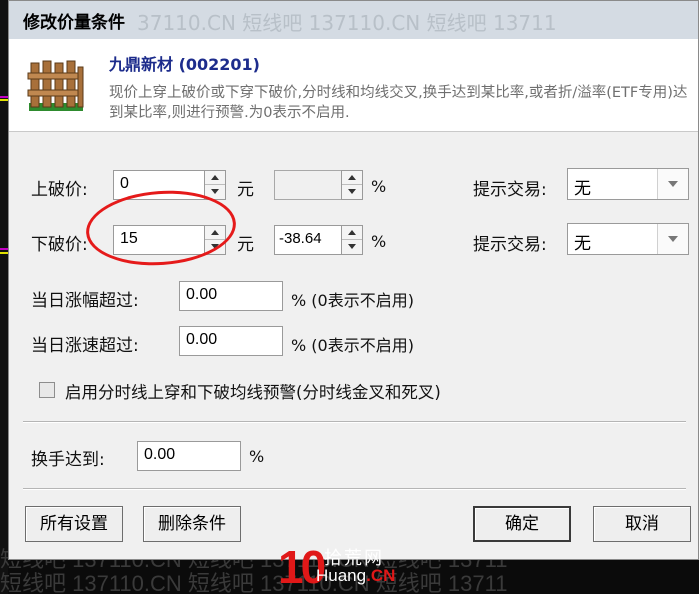 This screenshot has width=699, height=594. What do you see at coordinates (192, 524) in the screenshot?
I see `delete-condition-button: 删除条件` at bounding box center [192, 524].